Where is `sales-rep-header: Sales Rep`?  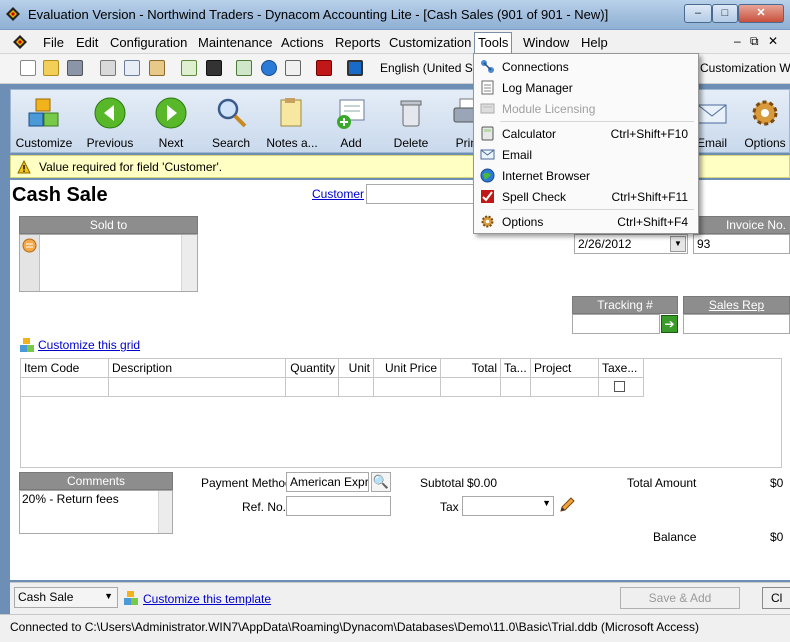 sales-rep-header: Sales Rep is located at coordinates (736, 305).